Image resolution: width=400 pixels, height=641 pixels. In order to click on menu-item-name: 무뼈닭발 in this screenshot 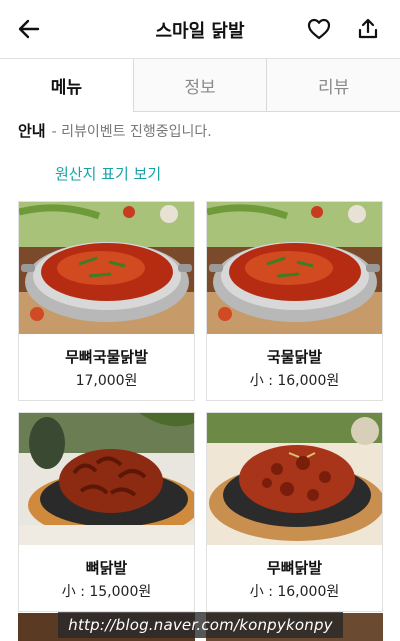, I will do `click(294, 568)`.